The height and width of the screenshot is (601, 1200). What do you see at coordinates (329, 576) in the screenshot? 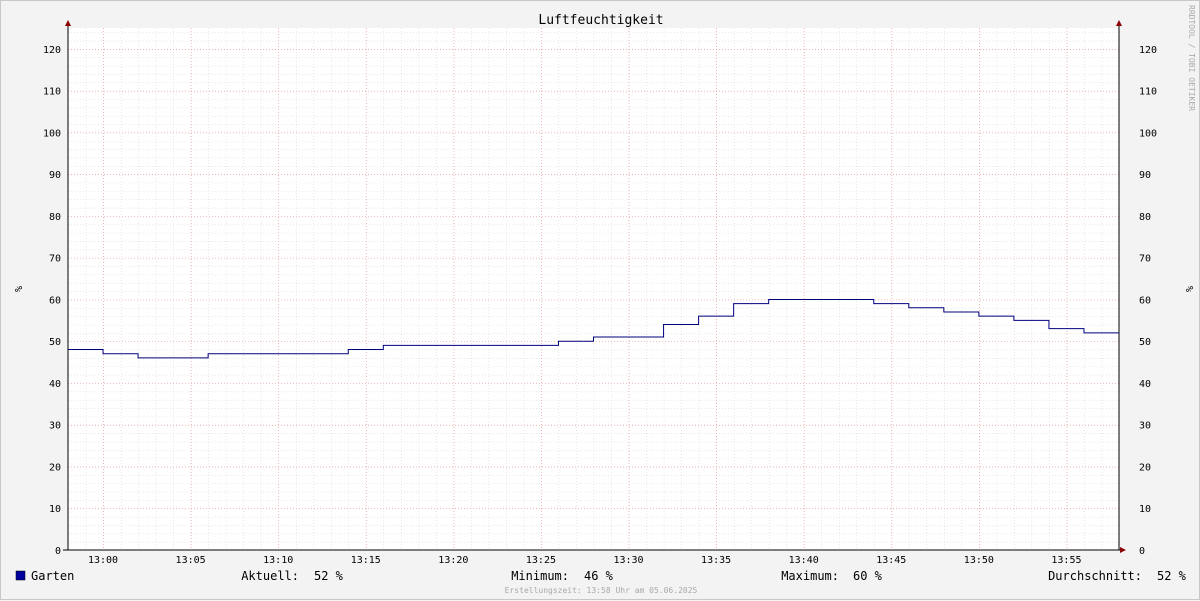
I see `stat-value-aktuell: 52 %` at bounding box center [329, 576].